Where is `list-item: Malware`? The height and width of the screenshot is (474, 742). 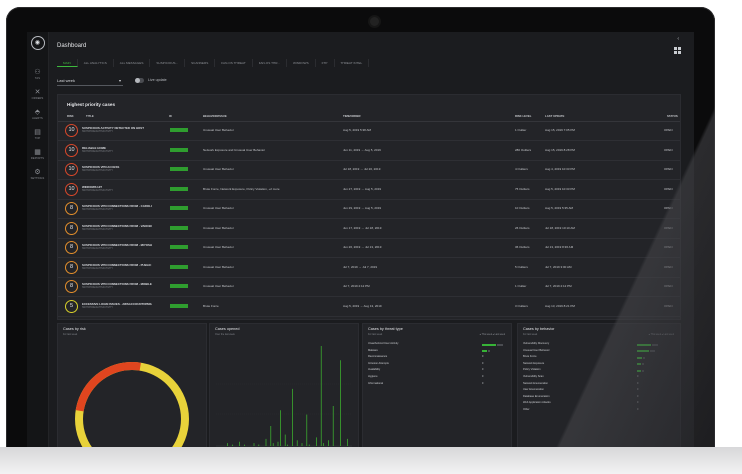 list-item: Malware is located at coordinates (436, 352).